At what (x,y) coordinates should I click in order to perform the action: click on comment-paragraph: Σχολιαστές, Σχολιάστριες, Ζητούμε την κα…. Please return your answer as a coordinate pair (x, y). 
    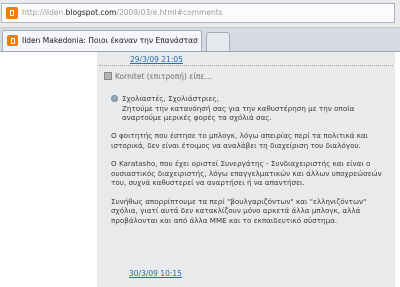
    Looking at the image, I should click on (250, 108).